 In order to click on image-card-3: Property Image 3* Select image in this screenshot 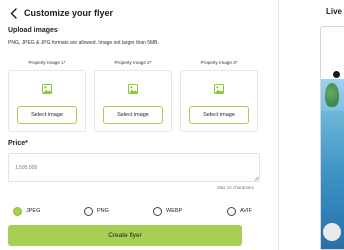, I will do `click(219, 94)`.